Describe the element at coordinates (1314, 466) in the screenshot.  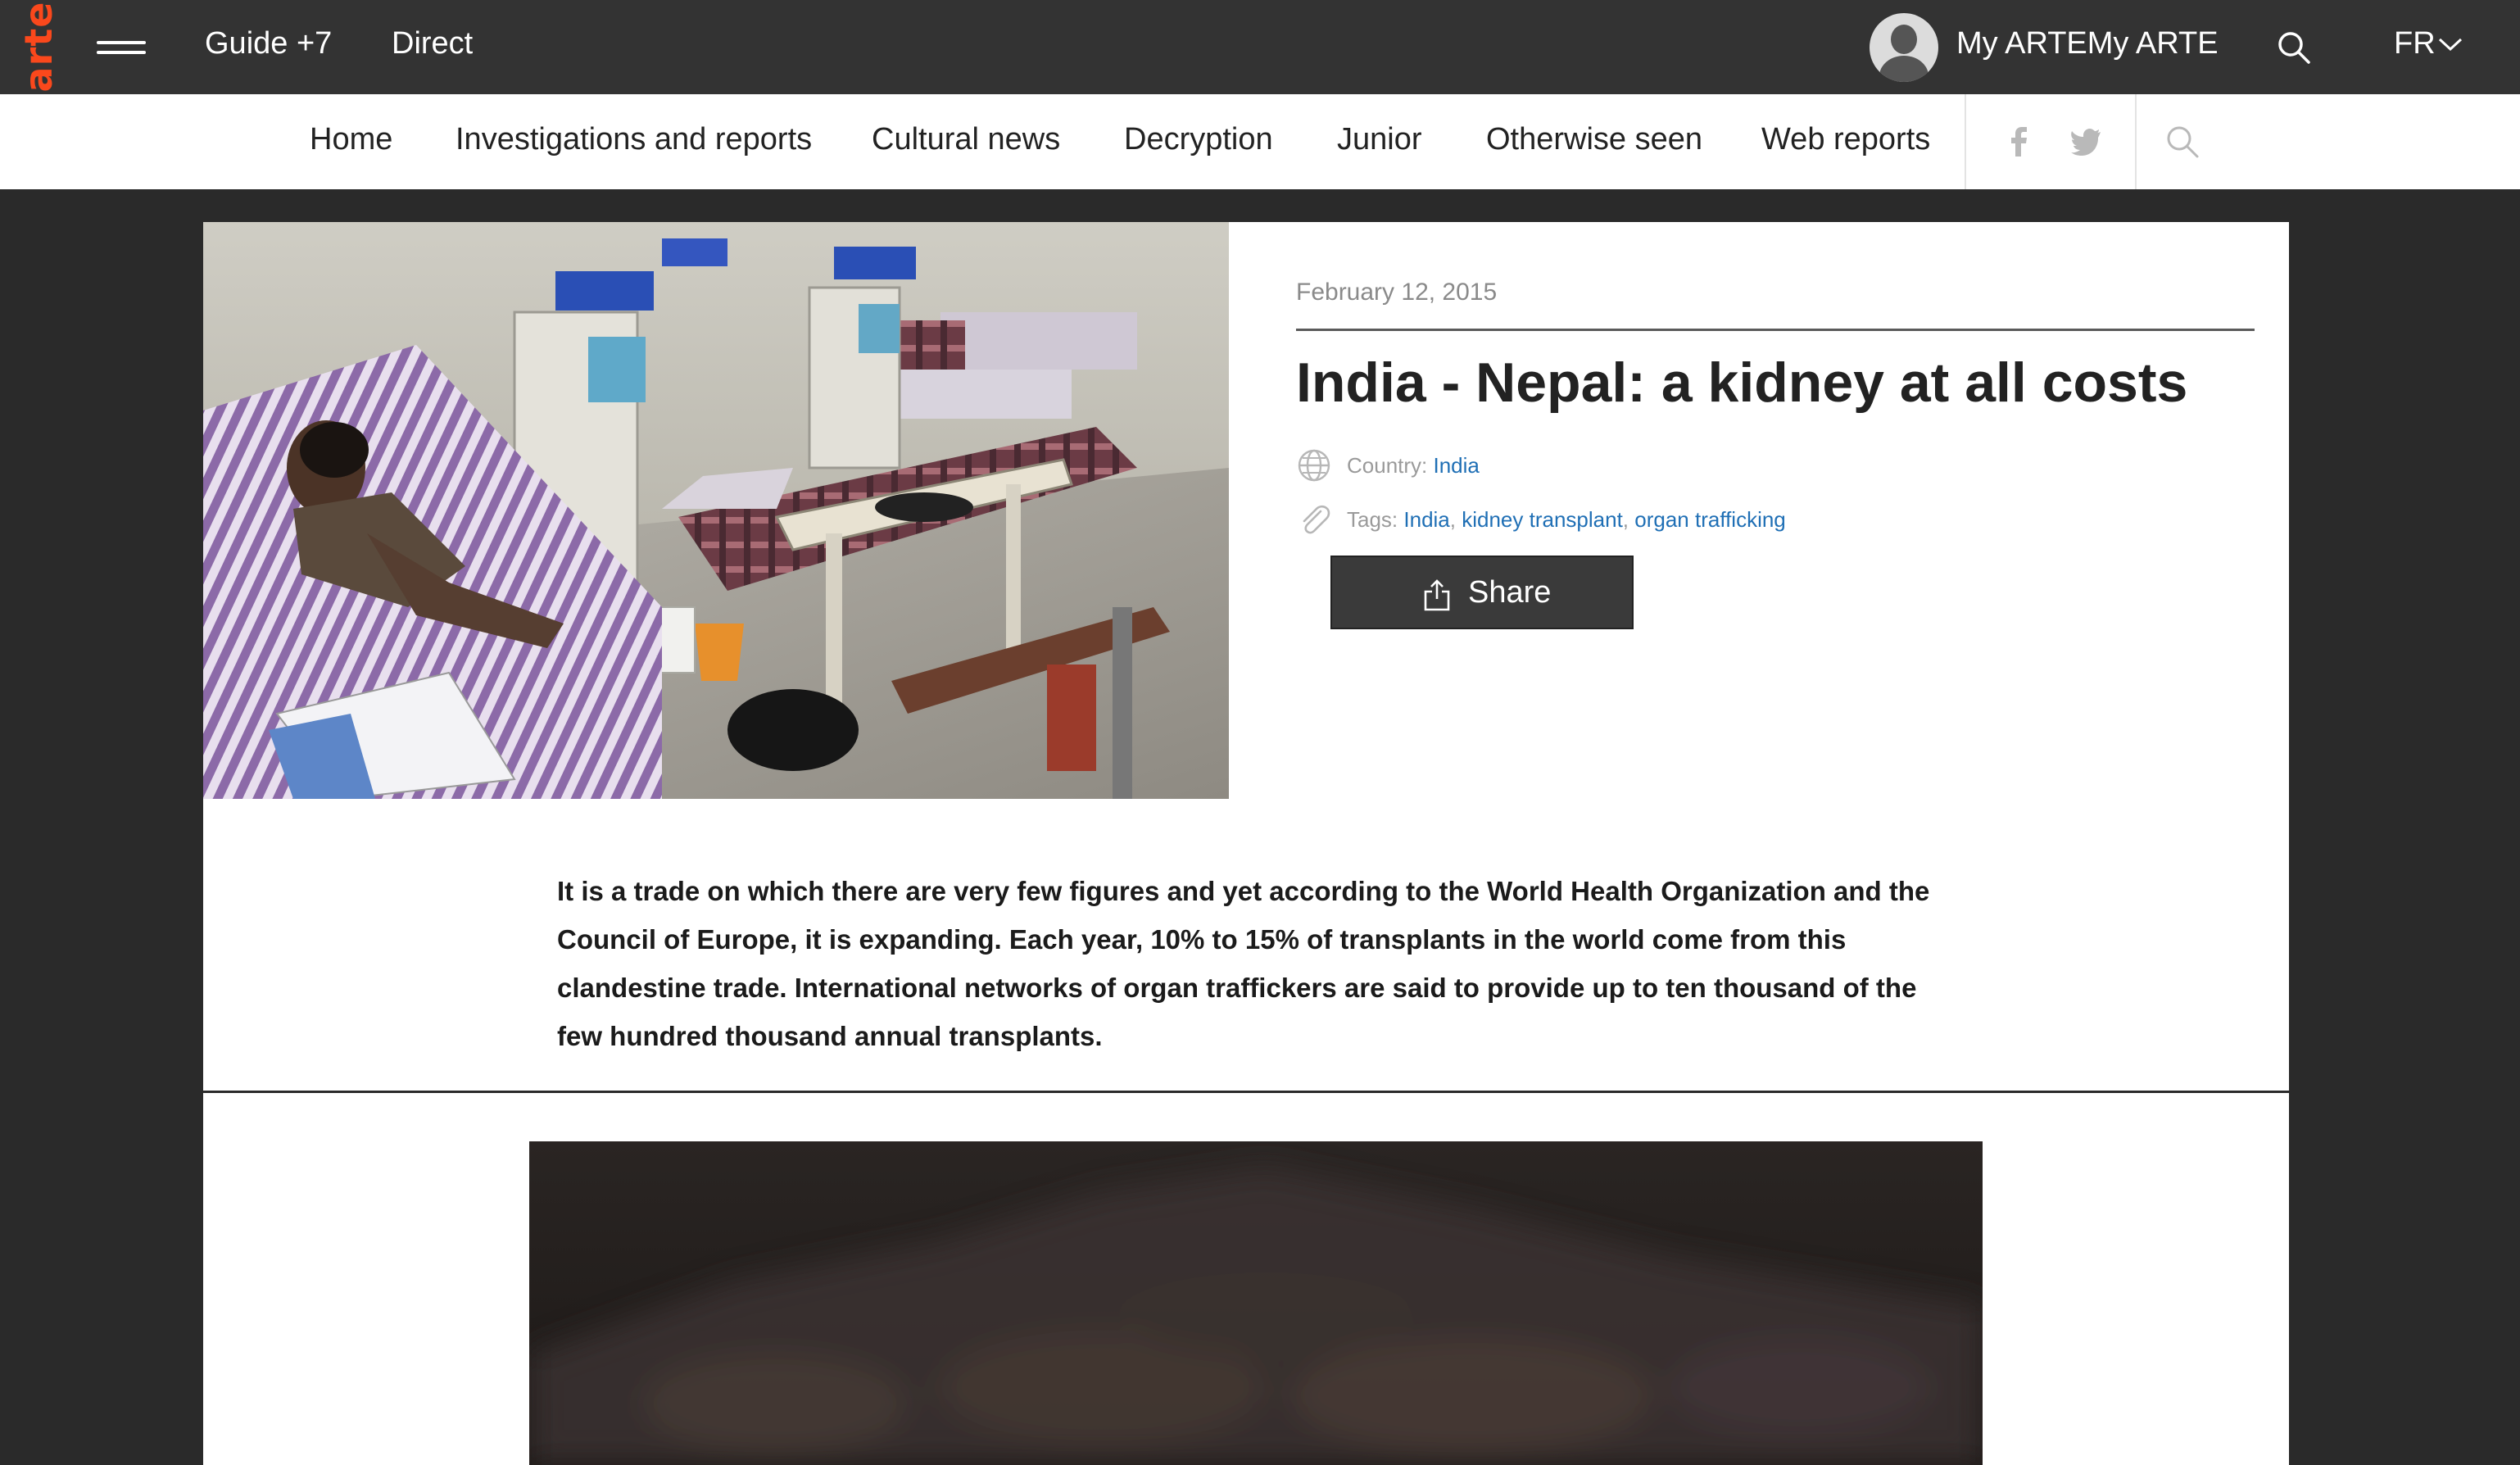
I see `globe-icon` at that location.